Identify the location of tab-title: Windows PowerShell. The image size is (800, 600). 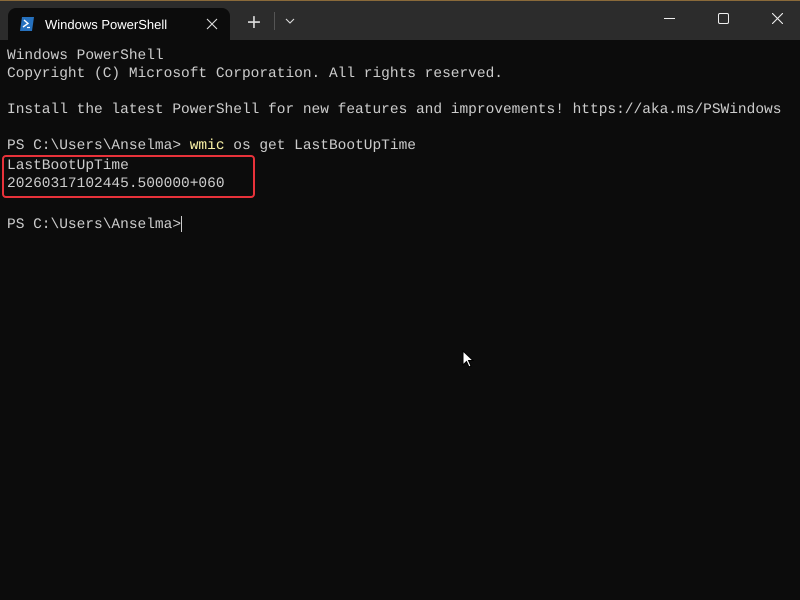
(106, 24).